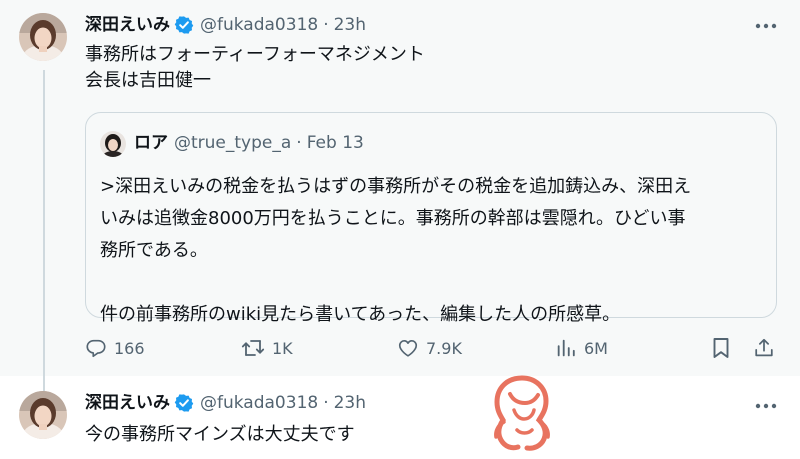 Image resolution: width=800 pixels, height=459 pixels. What do you see at coordinates (581, 348) in the screenshot?
I see `views-button: 6M` at bounding box center [581, 348].